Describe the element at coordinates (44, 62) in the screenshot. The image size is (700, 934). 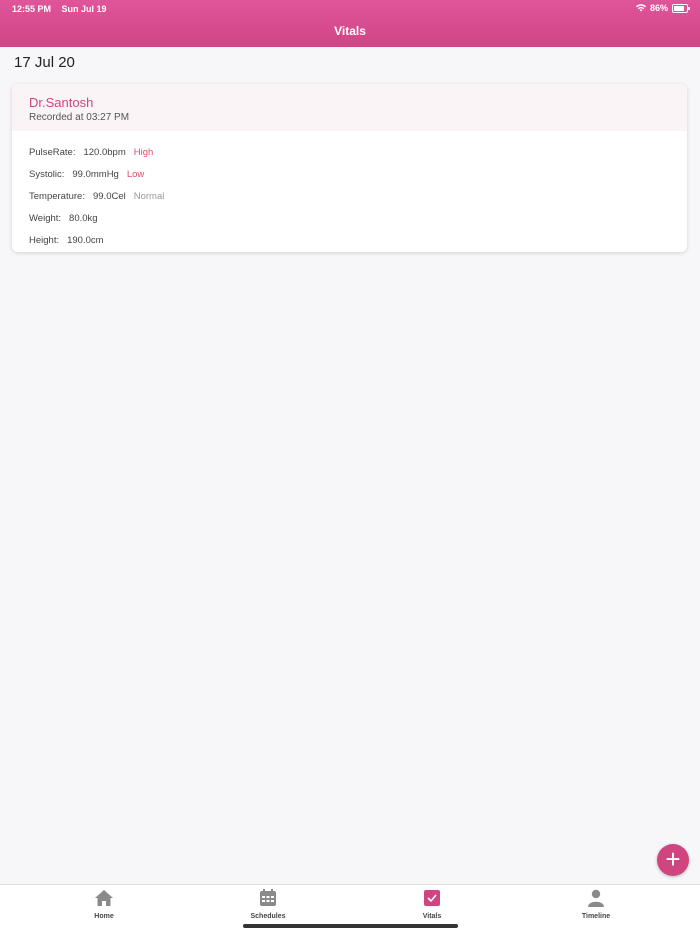
I see `date-heading: 17 Jul 20` at that location.